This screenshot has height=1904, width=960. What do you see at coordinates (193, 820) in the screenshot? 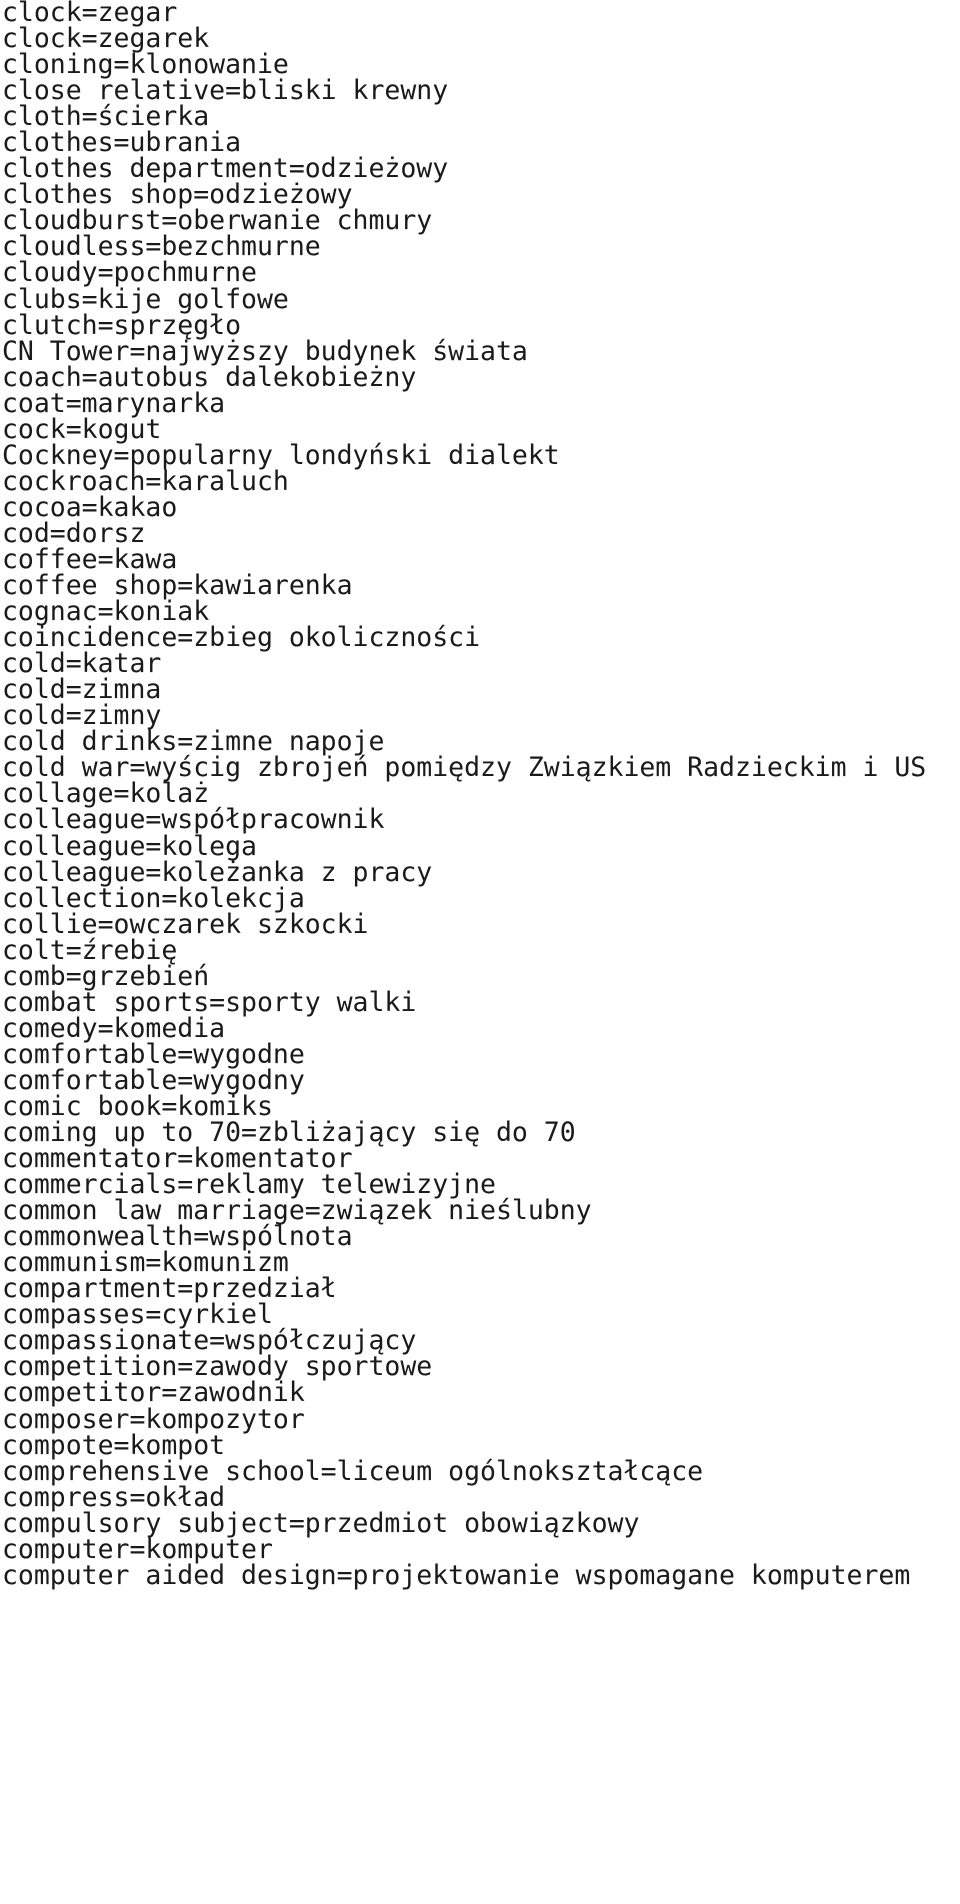
I see `dictionary-entry: colleague=współpracownik` at bounding box center [193, 820].